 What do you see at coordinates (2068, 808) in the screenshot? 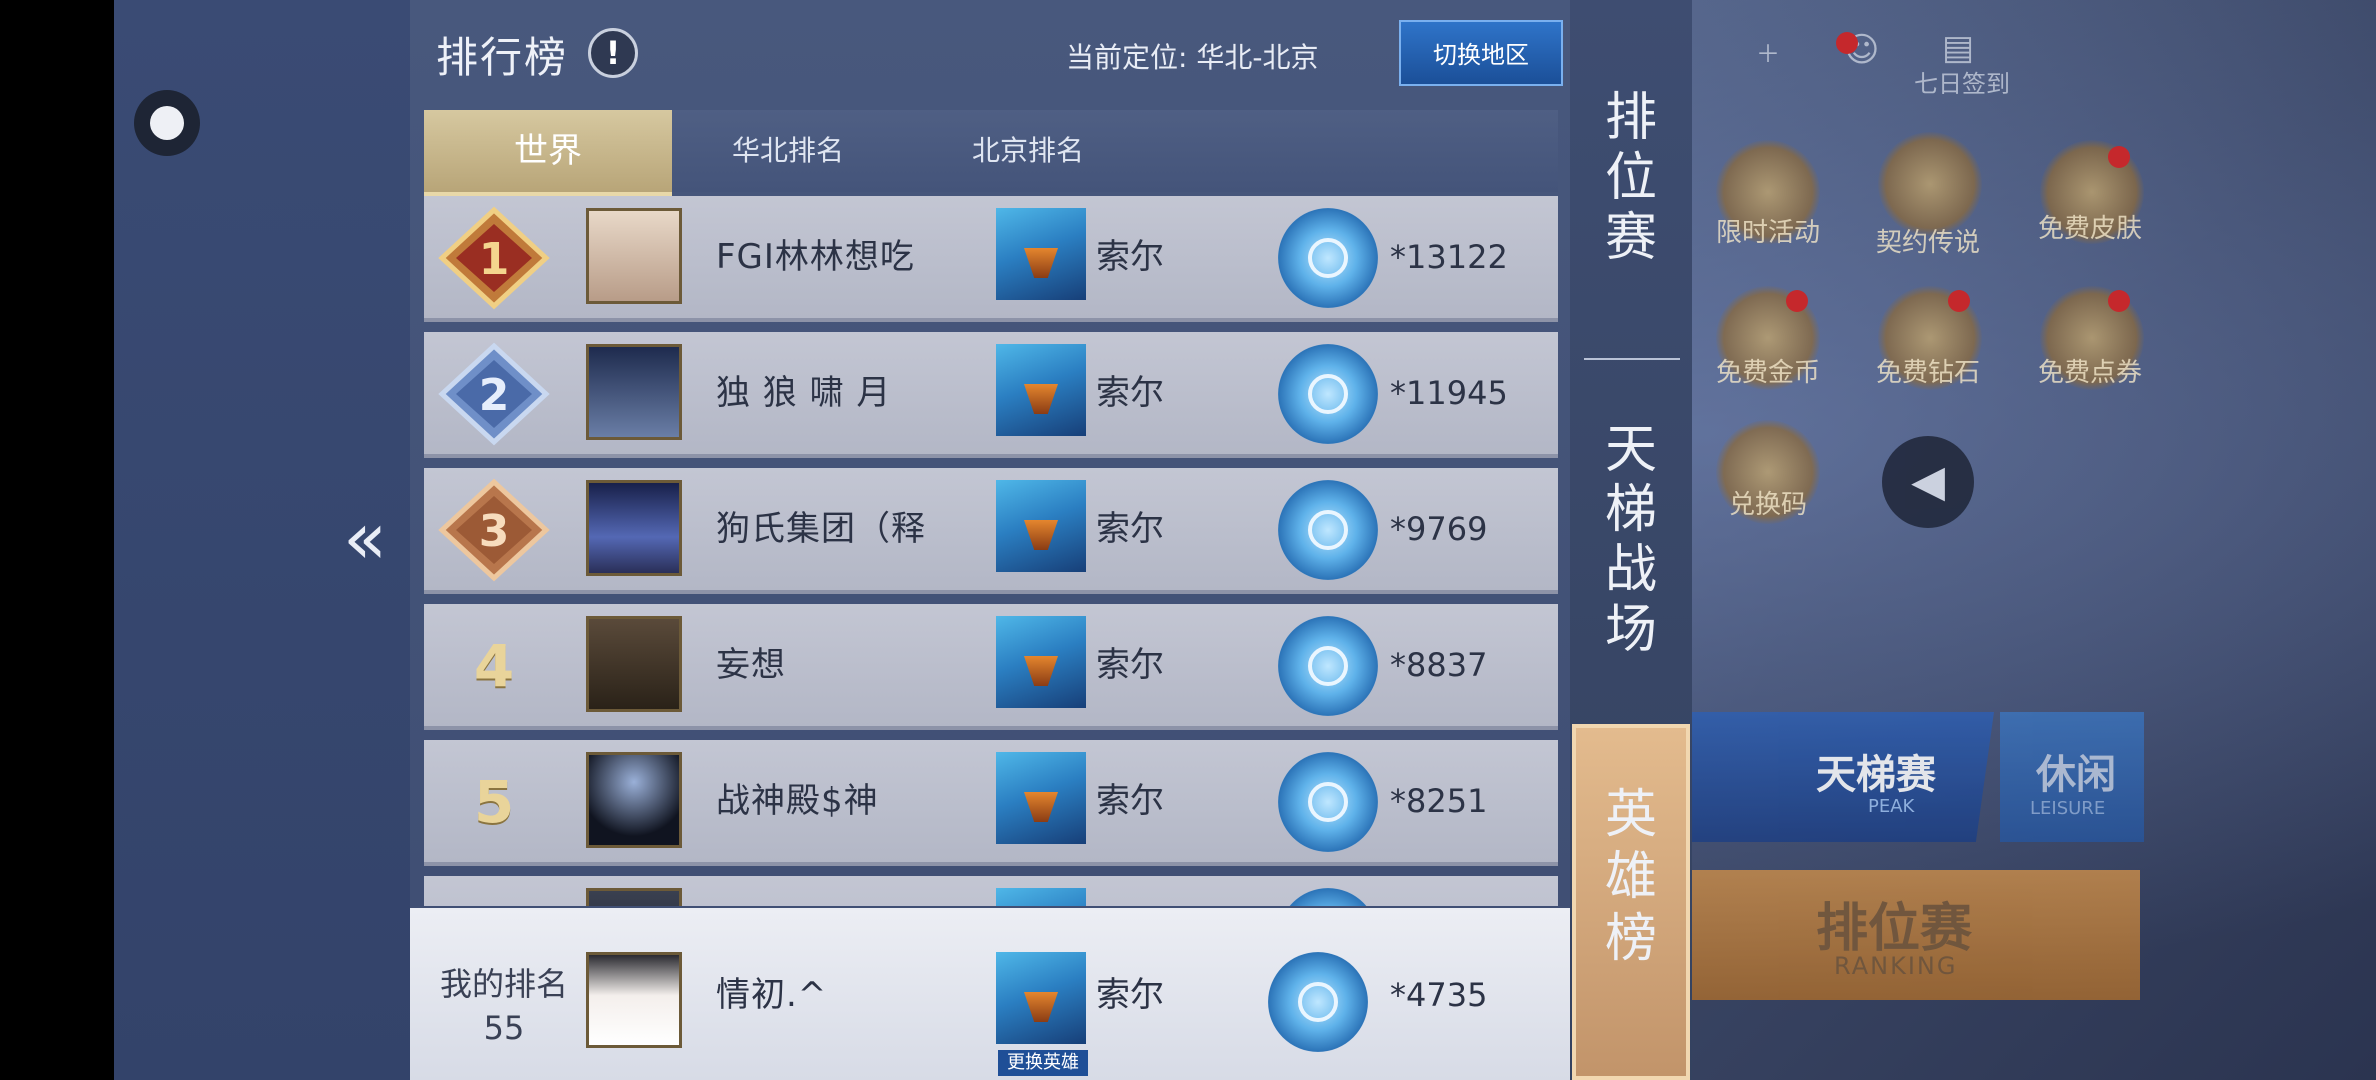
I see `leisure-subtitle: LEISURE` at bounding box center [2068, 808].